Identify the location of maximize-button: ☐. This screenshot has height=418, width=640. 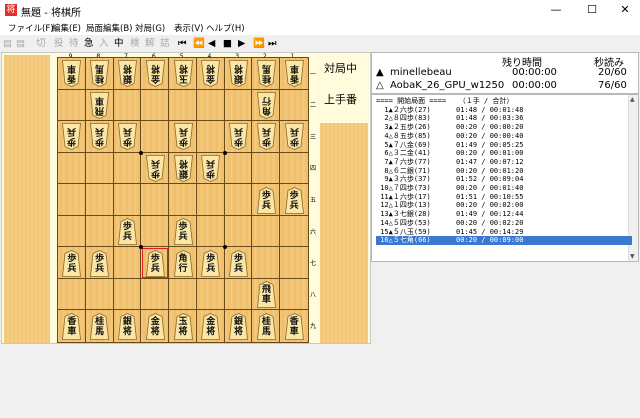
(592, 10).